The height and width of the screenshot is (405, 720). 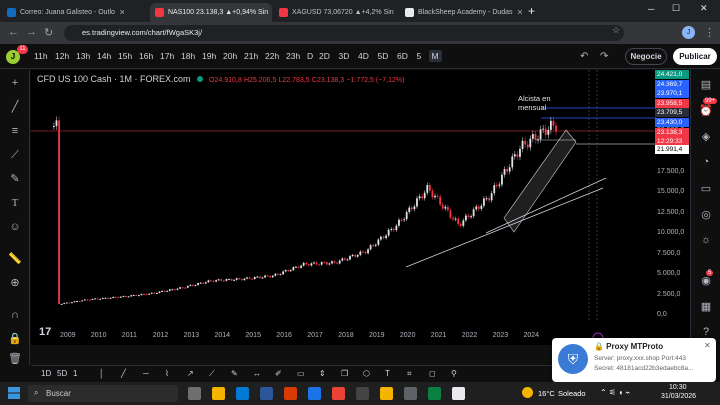 What do you see at coordinates (604, 56) in the screenshot?
I see `redo-icon: ↷` at bounding box center [604, 56].